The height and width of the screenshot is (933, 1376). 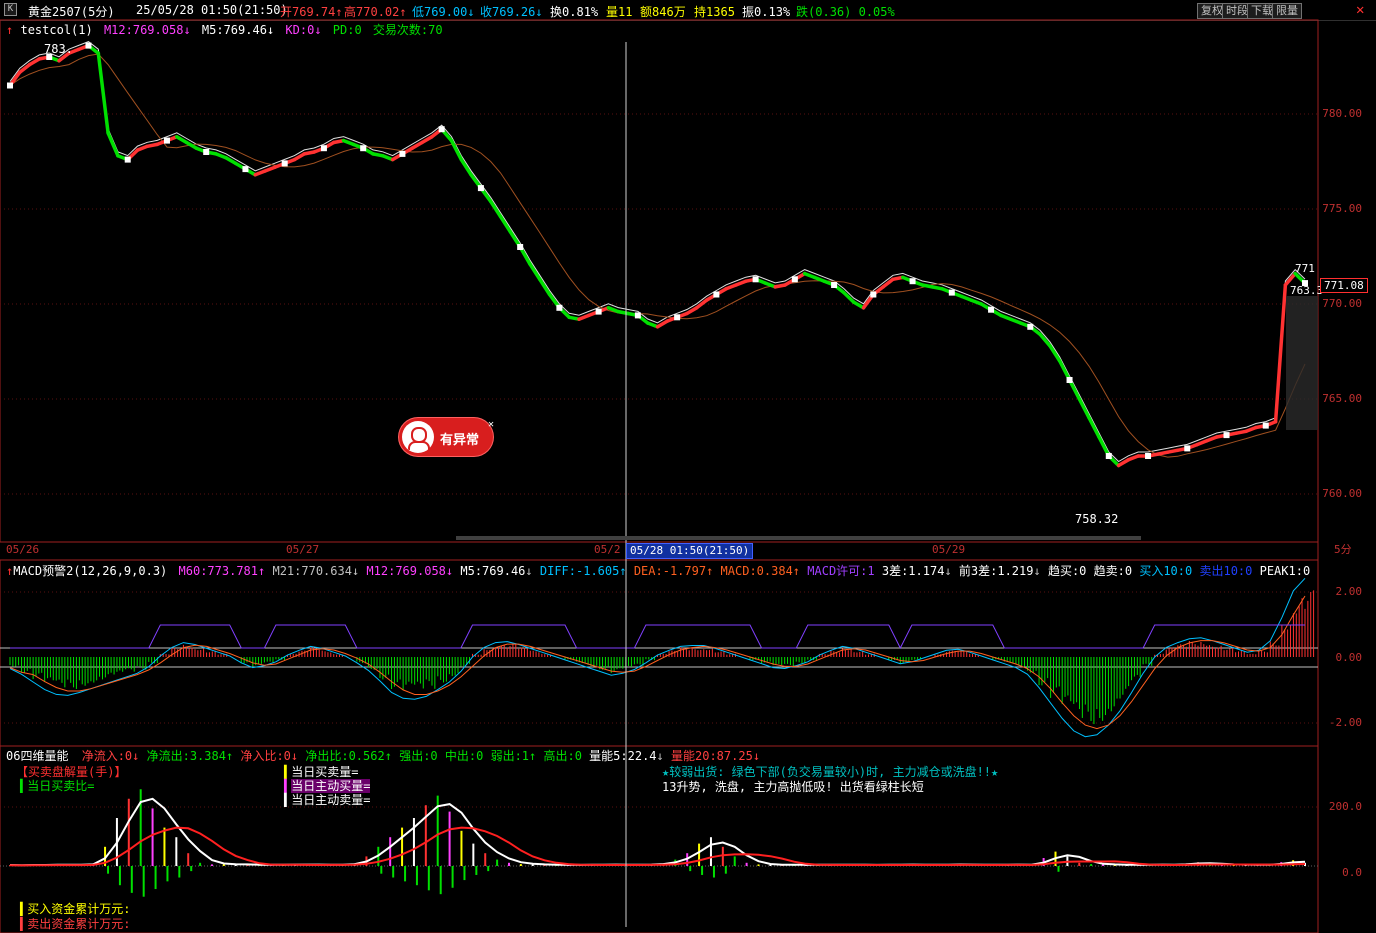 I want to click on cursor-date-label: 05/28 01:50(21:50), so click(x=690, y=551).